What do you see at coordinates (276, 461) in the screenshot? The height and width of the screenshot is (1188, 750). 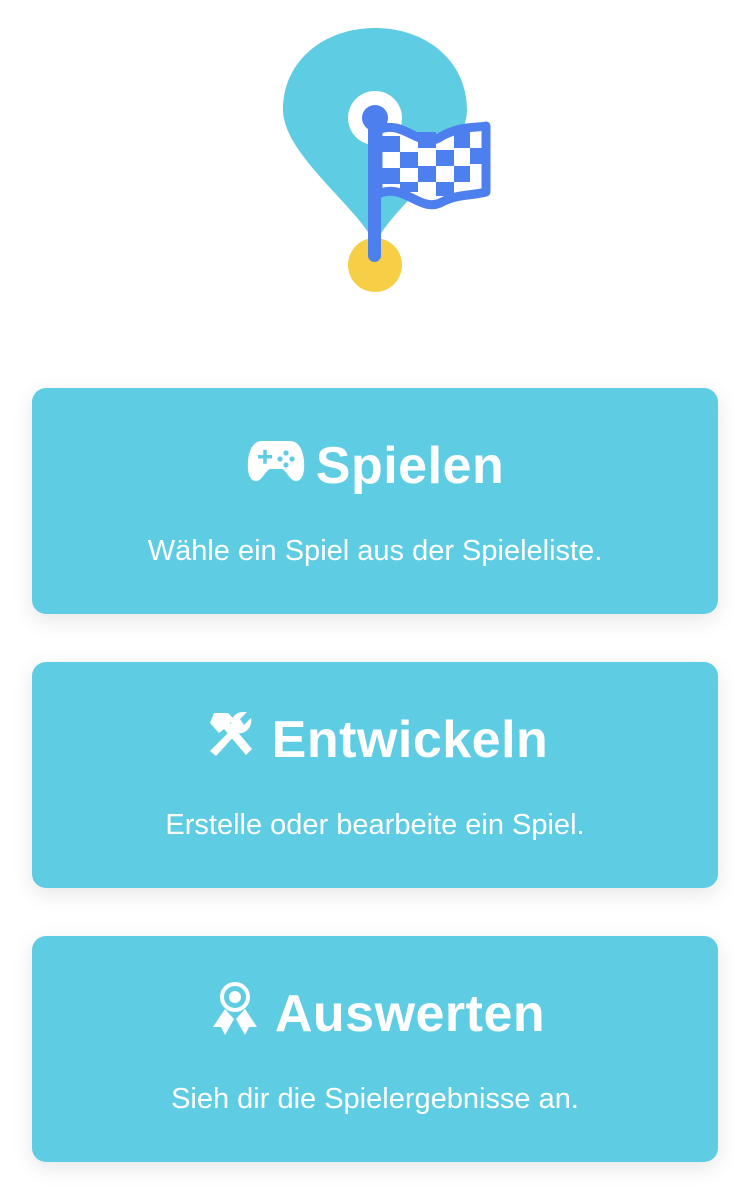 I see `gamepad-icon` at bounding box center [276, 461].